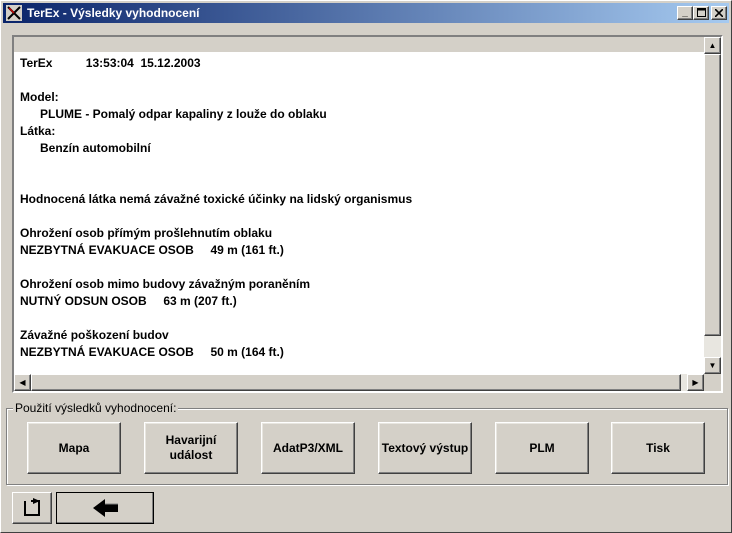  I want to click on minimize-button: _, so click(685, 13).